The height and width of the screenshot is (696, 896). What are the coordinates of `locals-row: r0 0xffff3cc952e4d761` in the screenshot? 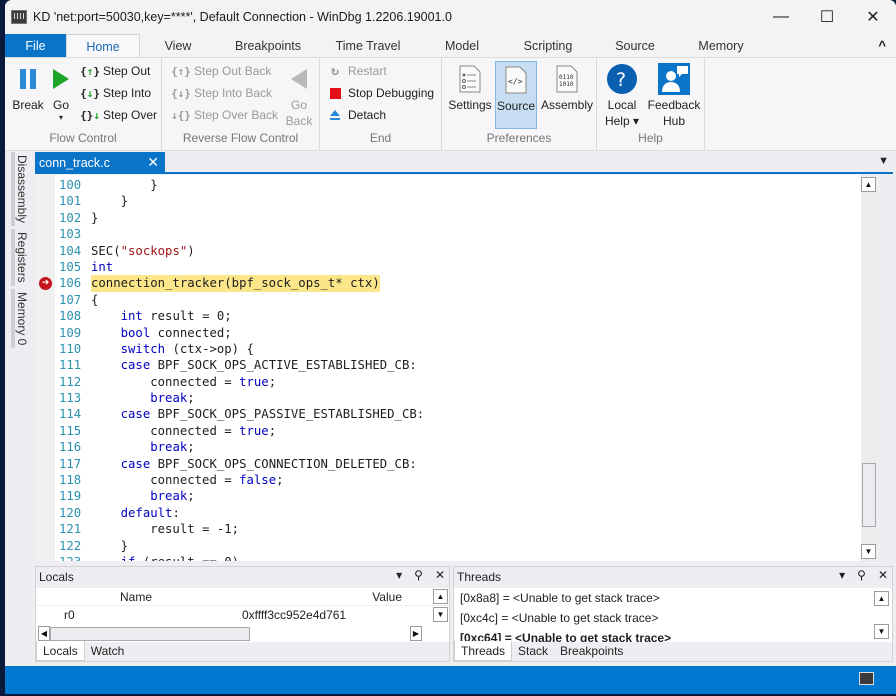 It's located at (242, 615).